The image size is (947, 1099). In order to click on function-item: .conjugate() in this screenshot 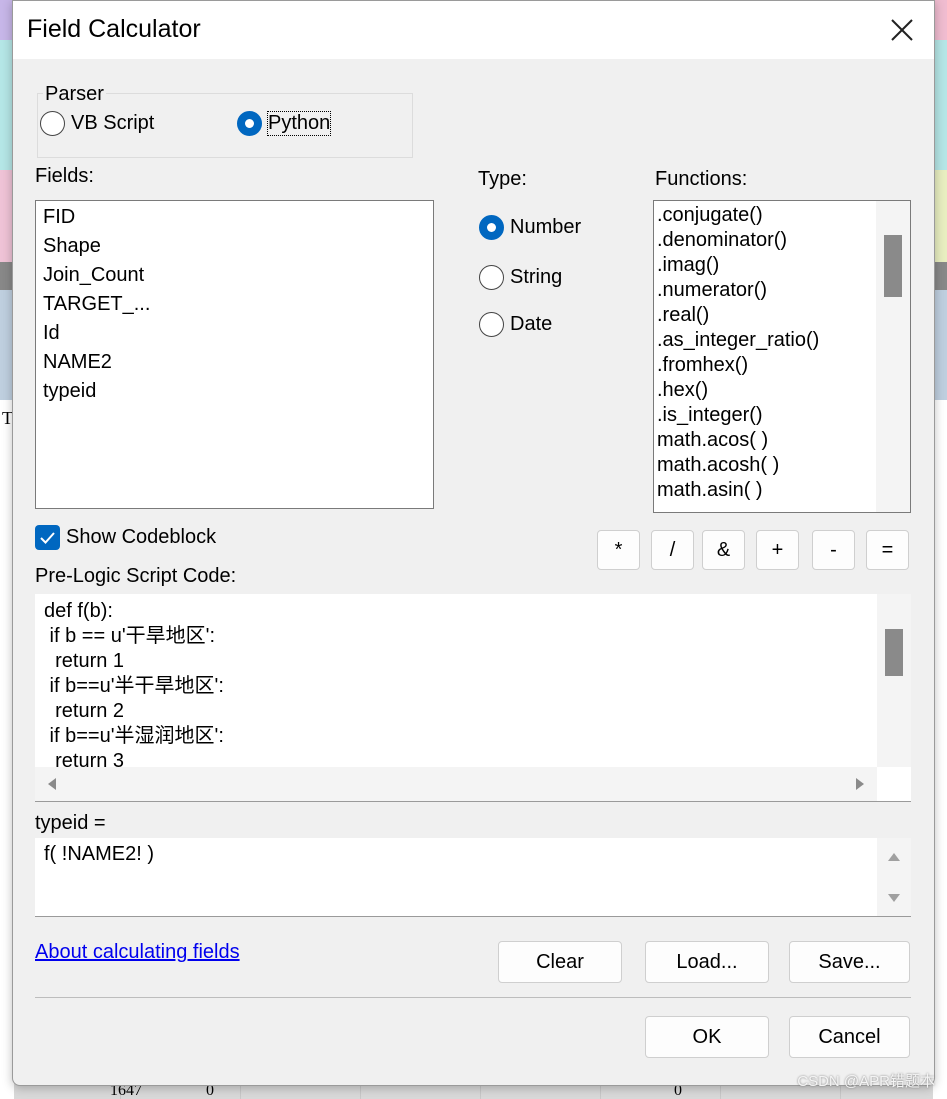, I will do `click(782, 215)`.